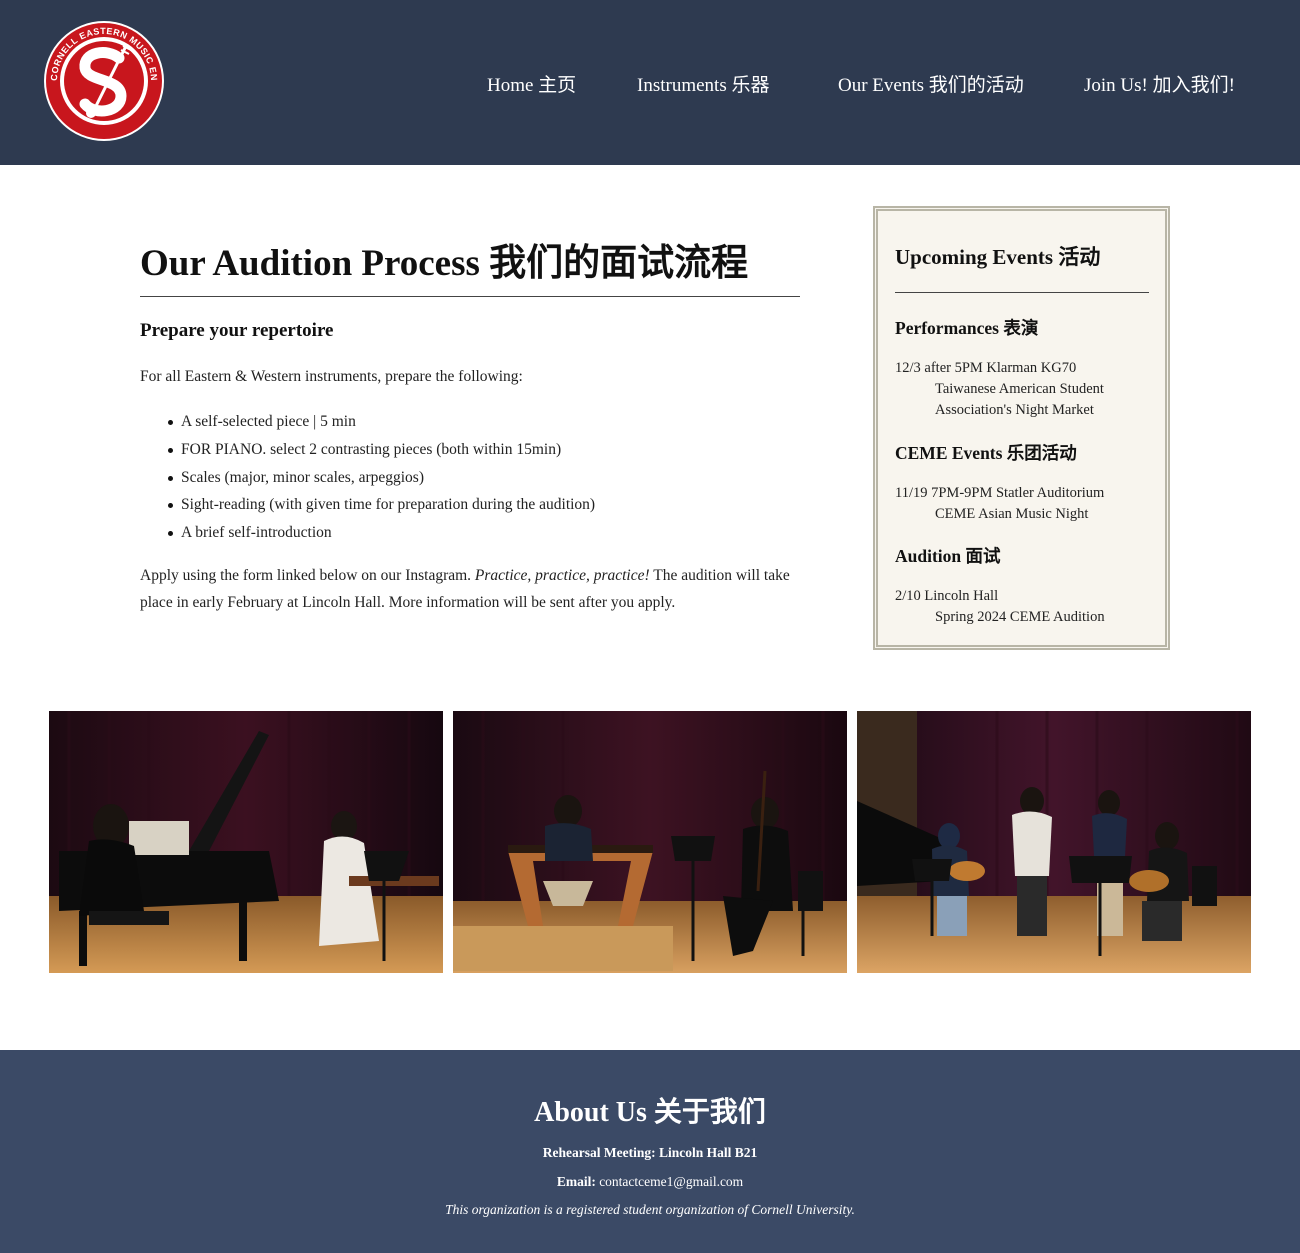 The height and width of the screenshot is (1253, 1300). I want to click on list-item: A brief self-introduction, so click(367, 535).